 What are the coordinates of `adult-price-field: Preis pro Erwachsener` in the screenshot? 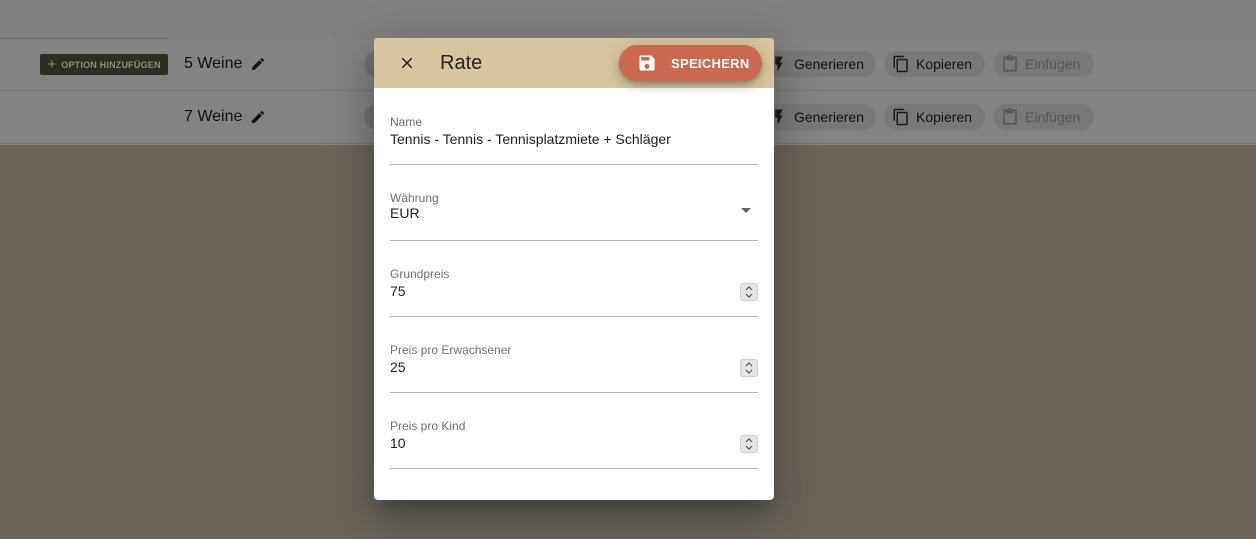 It's located at (574, 368).